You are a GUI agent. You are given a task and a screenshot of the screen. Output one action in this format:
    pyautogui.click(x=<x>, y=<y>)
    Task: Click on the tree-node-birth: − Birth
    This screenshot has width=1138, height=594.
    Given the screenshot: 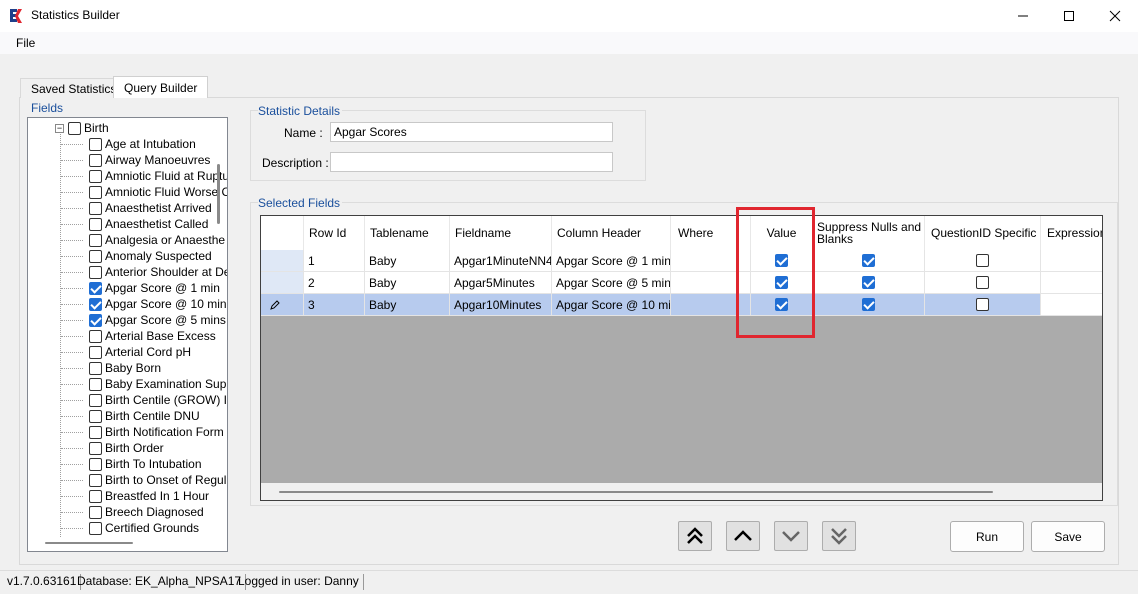 What is the action you would take?
    pyautogui.click(x=82, y=128)
    